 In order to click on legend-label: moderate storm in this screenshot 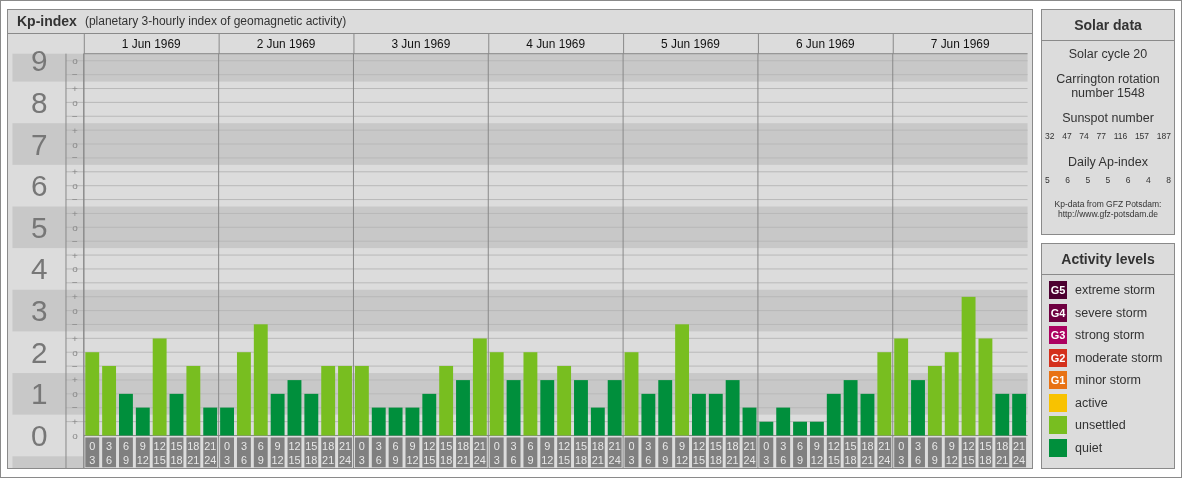, I will do `click(1119, 357)`.